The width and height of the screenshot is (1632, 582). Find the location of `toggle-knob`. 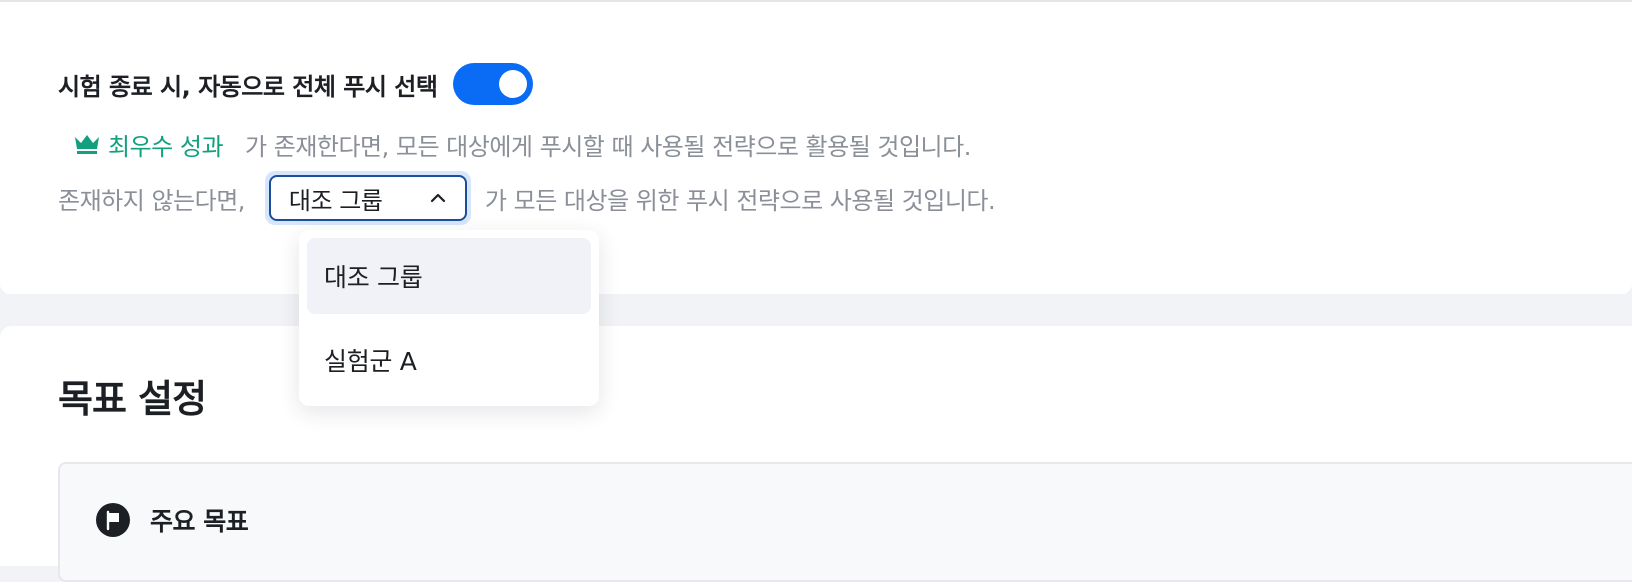

toggle-knob is located at coordinates (513, 84).